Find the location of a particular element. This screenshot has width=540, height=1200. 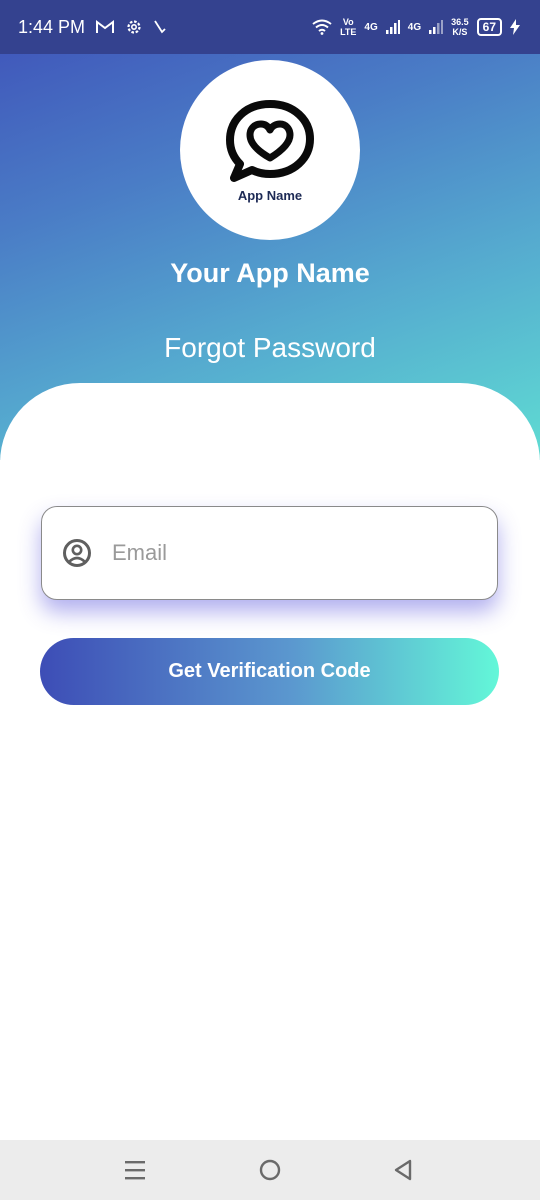

home-button is located at coordinates (270, 1170).